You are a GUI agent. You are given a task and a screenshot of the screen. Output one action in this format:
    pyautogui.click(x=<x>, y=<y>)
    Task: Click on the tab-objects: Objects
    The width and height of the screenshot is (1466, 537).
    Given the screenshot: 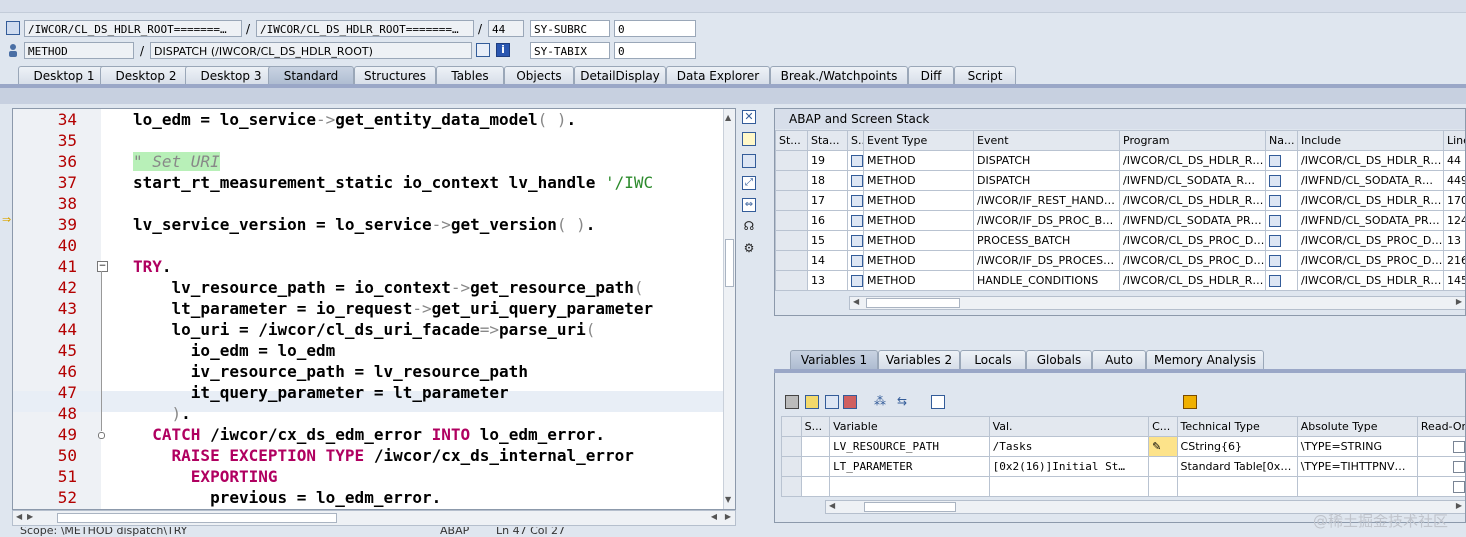 What is the action you would take?
    pyautogui.click(x=539, y=75)
    